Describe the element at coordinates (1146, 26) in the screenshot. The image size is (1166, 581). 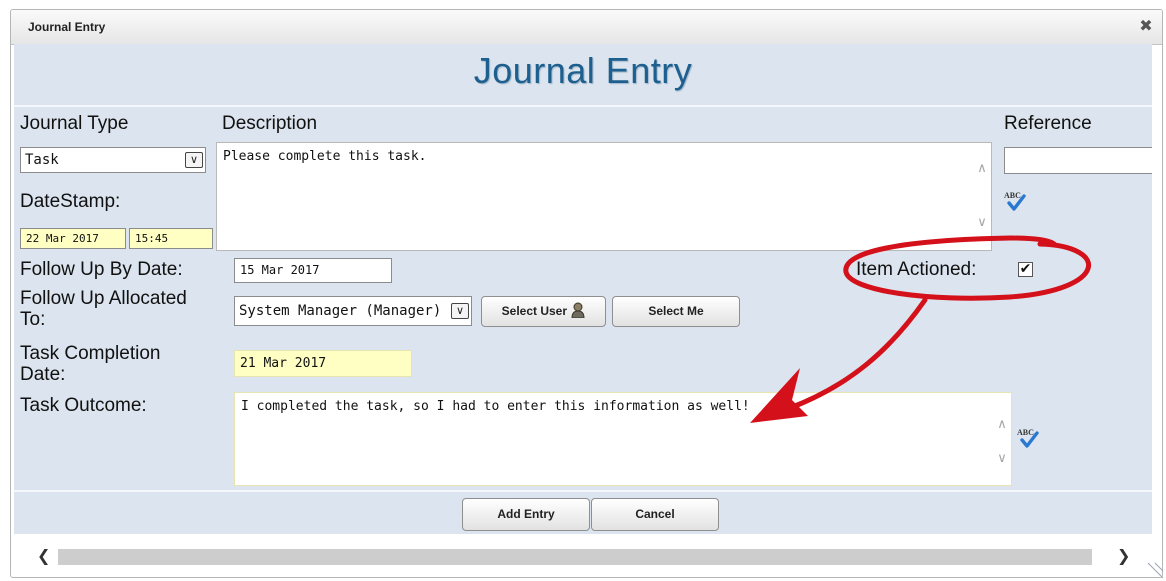
I see `close-icon: ✖` at that location.